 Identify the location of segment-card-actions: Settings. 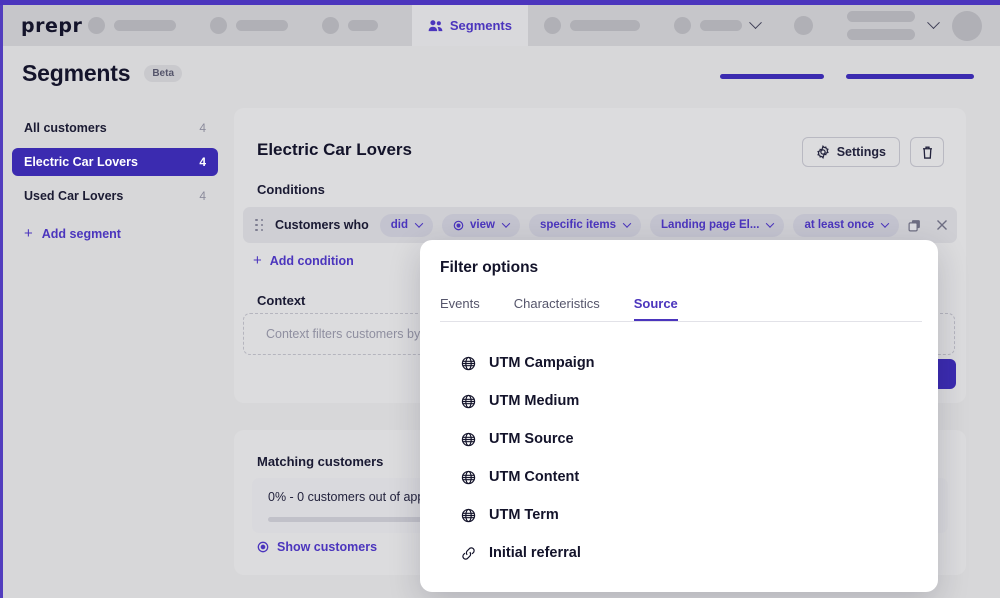
(872, 152).